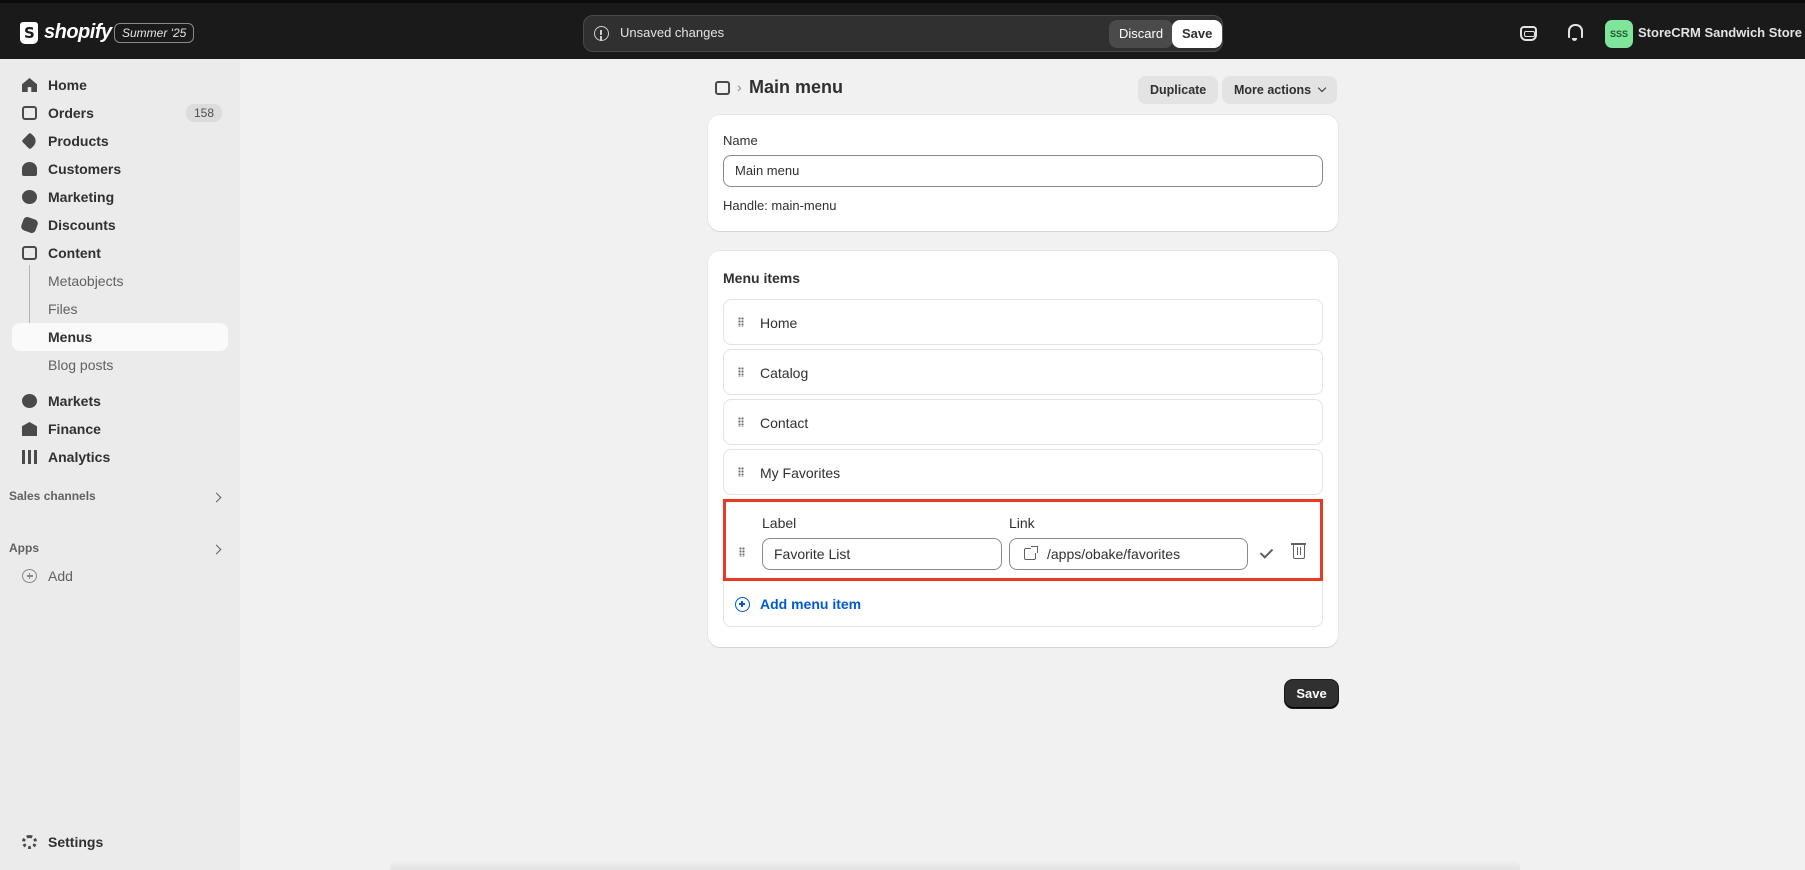 This screenshot has width=1805, height=870. Describe the element at coordinates (78, 141) in the screenshot. I see `sidebar-item-label: Products` at that location.